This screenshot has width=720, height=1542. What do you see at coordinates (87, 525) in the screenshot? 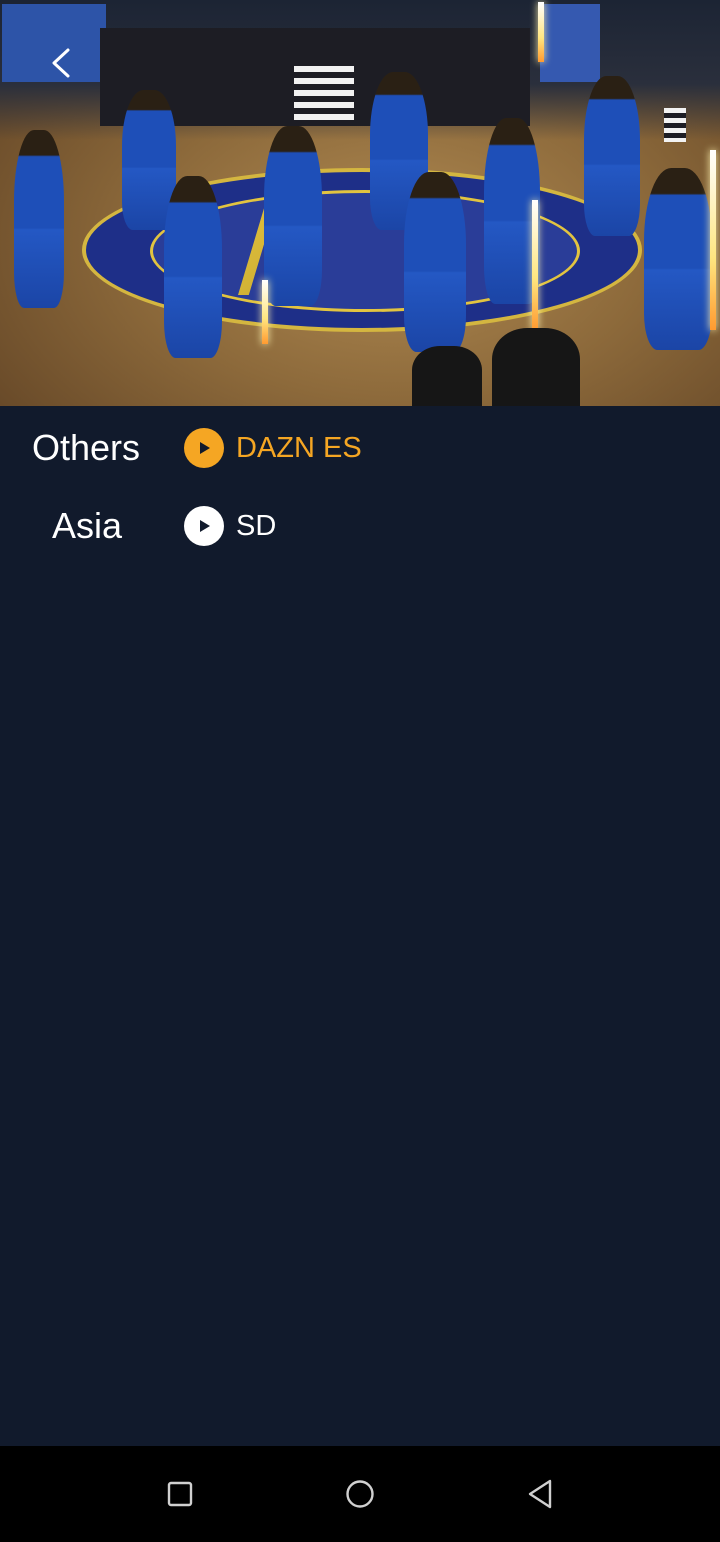
I see `region-label: Asia` at bounding box center [87, 525].